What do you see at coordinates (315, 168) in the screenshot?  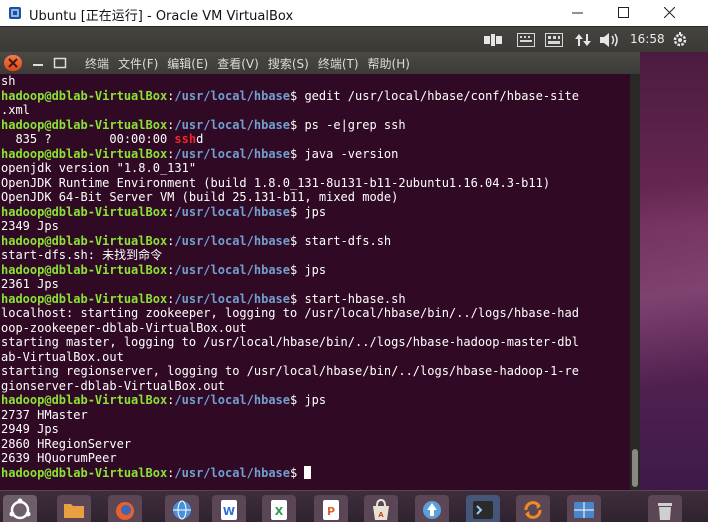 I see `terminal-line: openjdk version "1.8.0_131"` at bounding box center [315, 168].